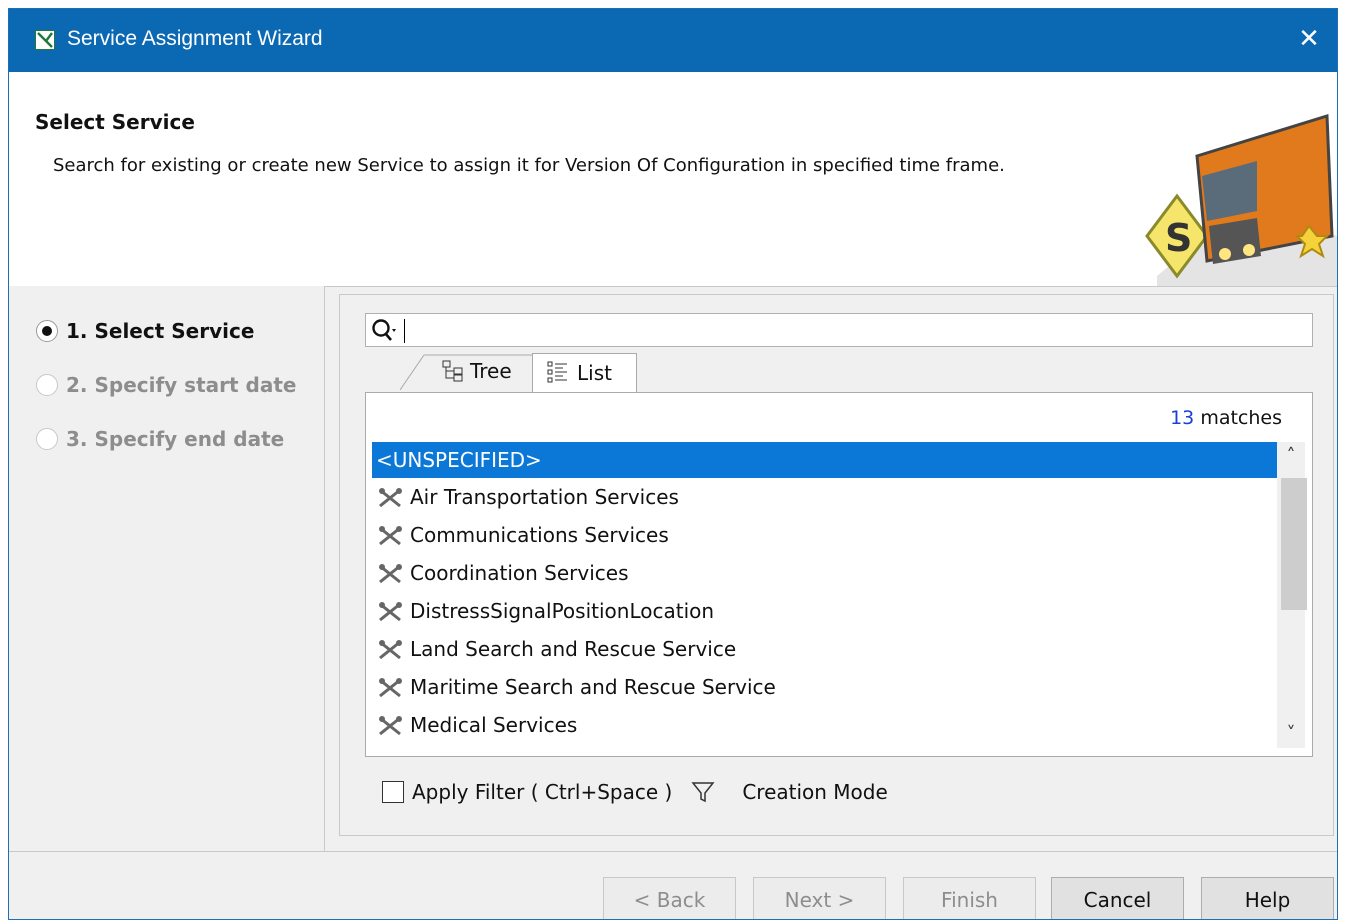  Describe the element at coordinates (703, 792) in the screenshot. I see `filter-icon` at that location.